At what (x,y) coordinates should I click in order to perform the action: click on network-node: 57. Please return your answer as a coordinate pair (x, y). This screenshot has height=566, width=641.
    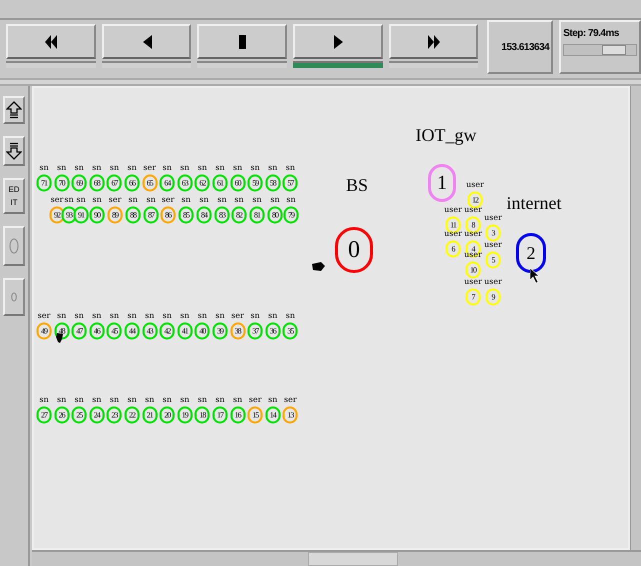
    Looking at the image, I should click on (290, 183).